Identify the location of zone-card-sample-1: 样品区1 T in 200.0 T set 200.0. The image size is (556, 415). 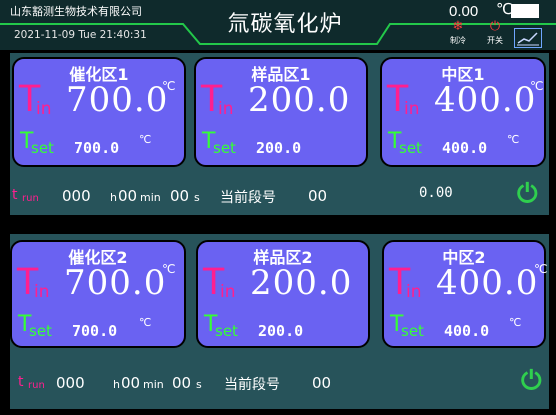
(281, 112).